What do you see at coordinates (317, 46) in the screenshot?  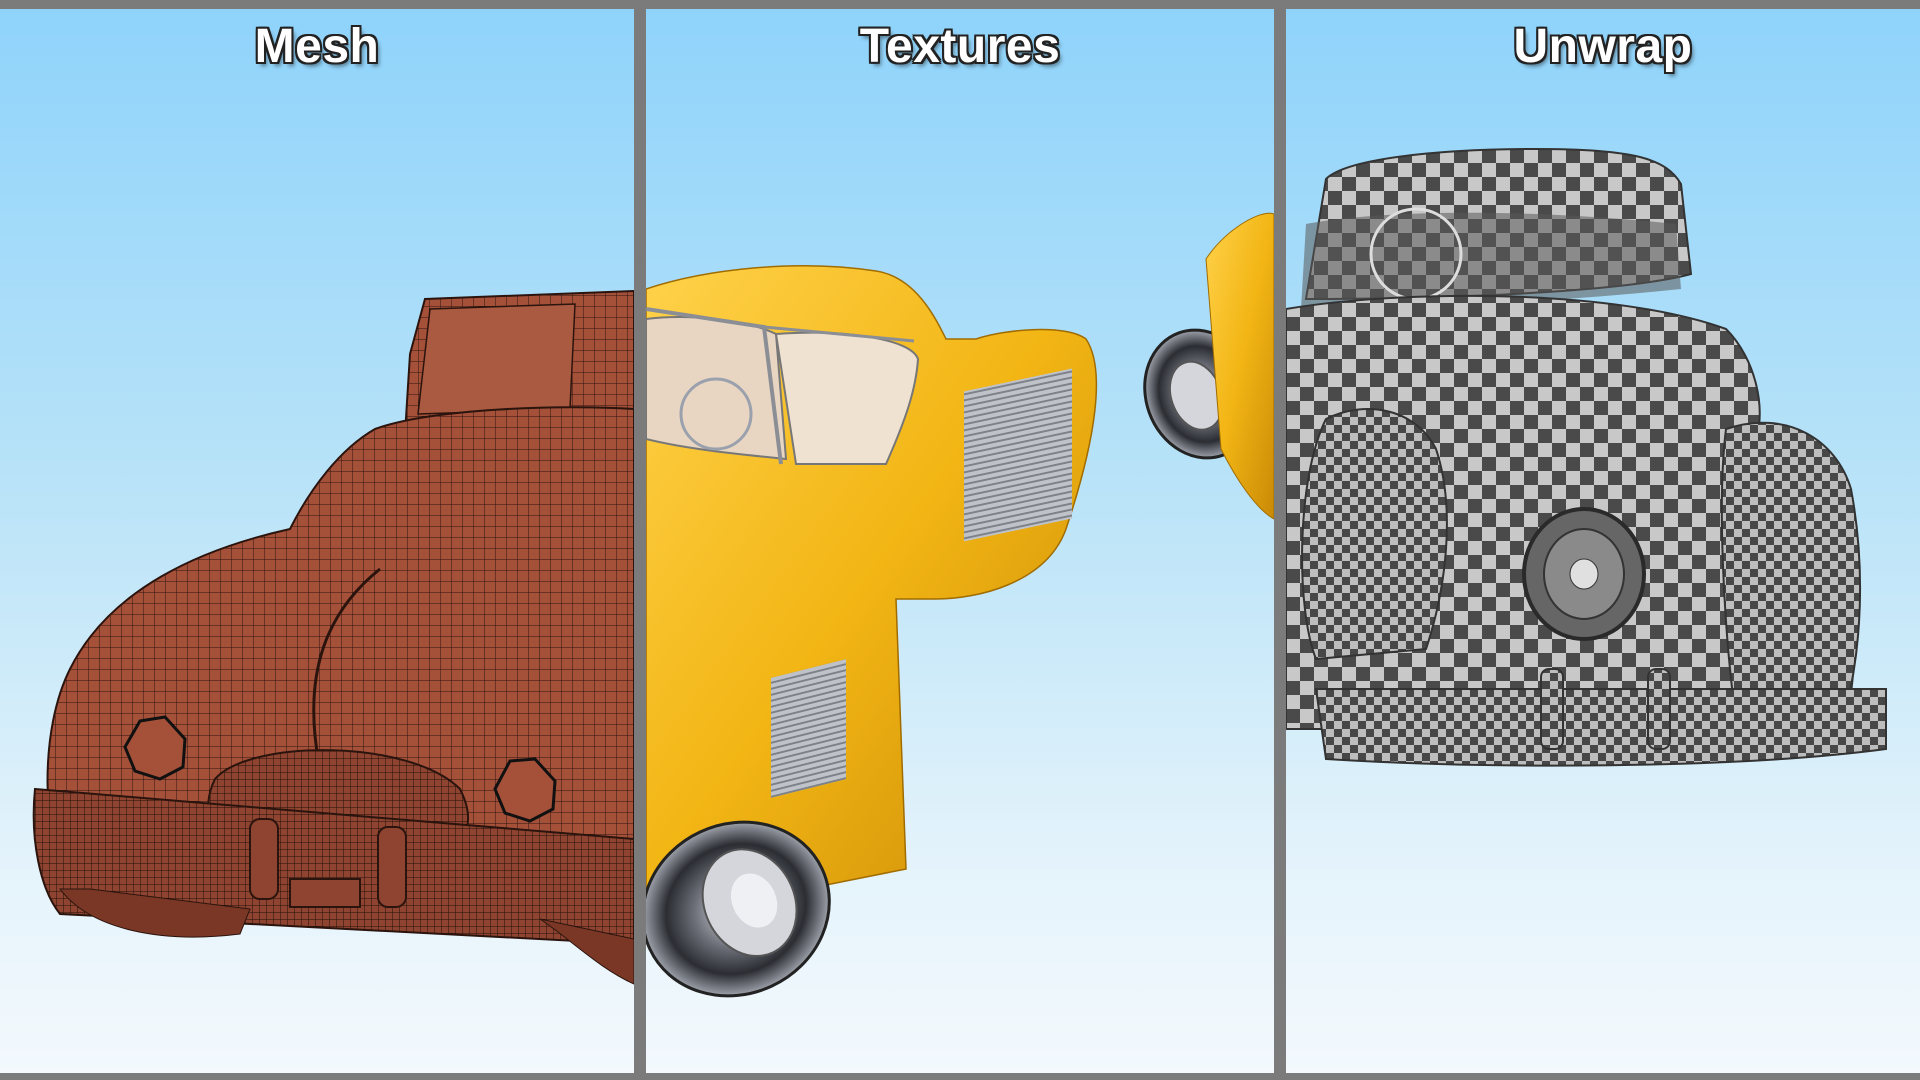 I see `mesh-title: Mesh` at bounding box center [317, 46].